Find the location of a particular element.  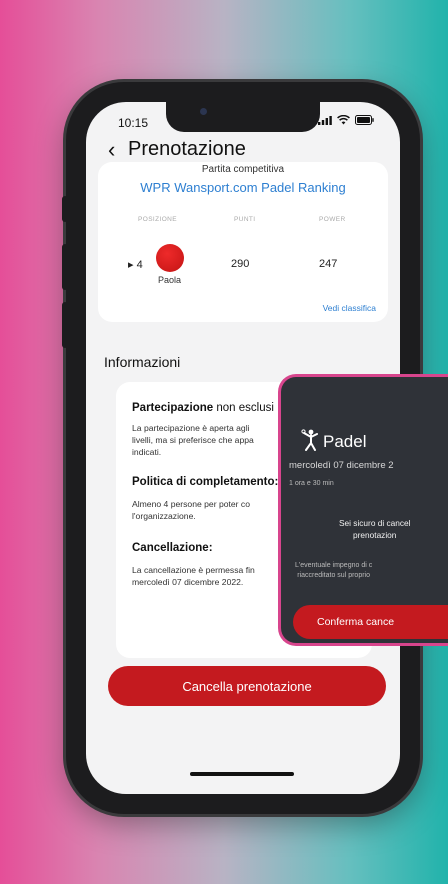

notch is located at coordinates (243, 117).